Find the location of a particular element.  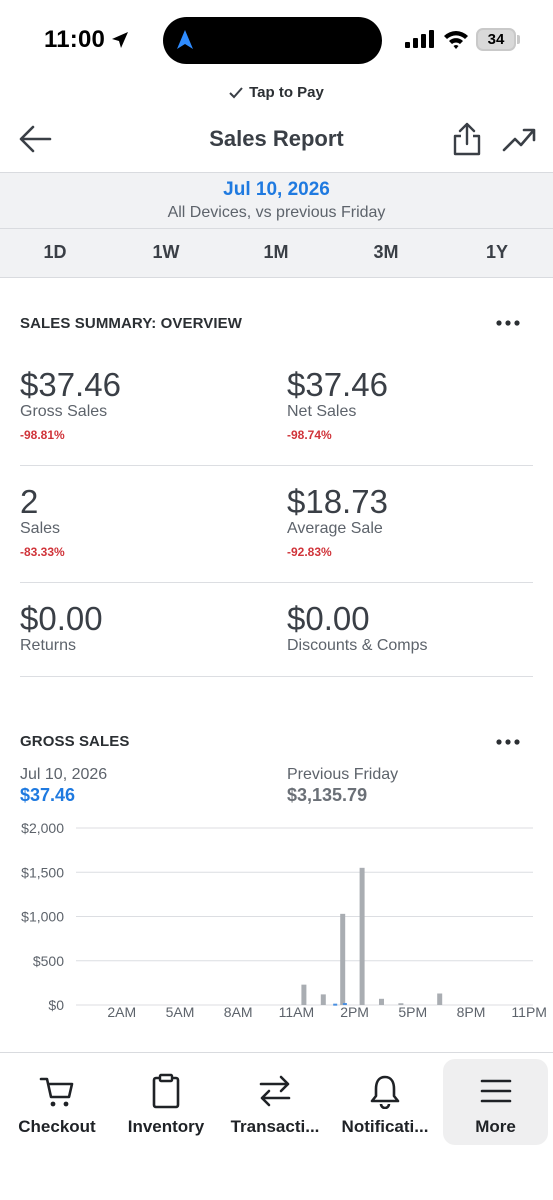

tab-1m: 1M is located at coordinates (276, 252).